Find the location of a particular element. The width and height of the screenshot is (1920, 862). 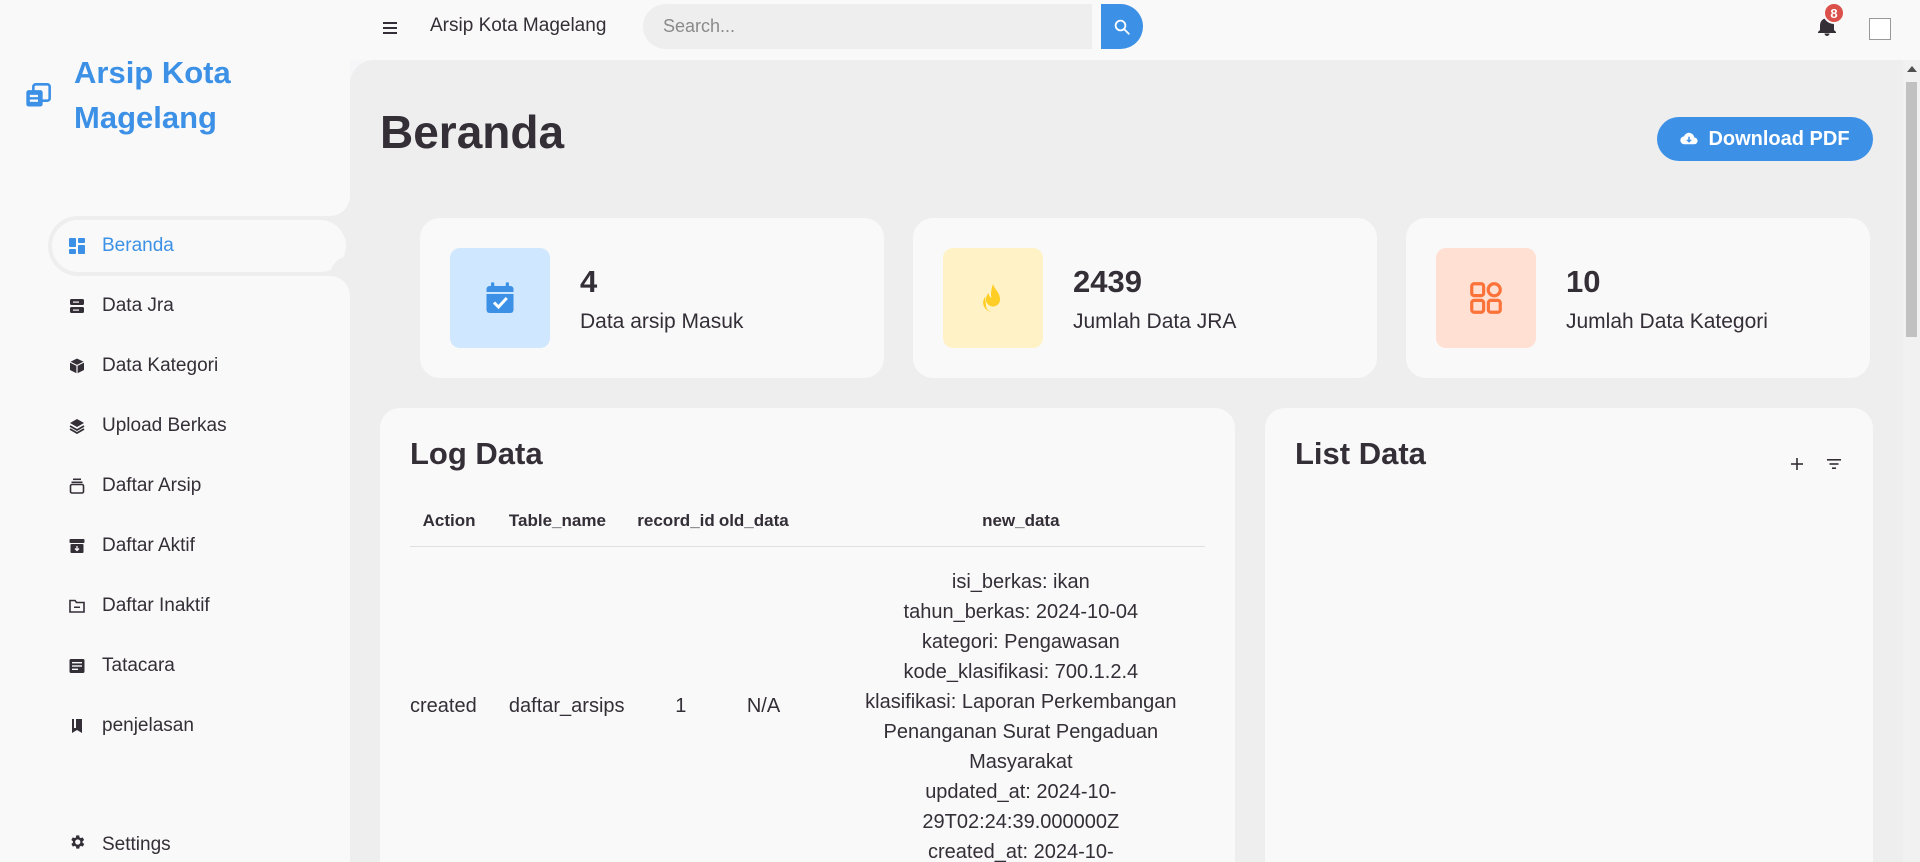

column-header-new-data: new_data is located at coordinates (1020, 521).